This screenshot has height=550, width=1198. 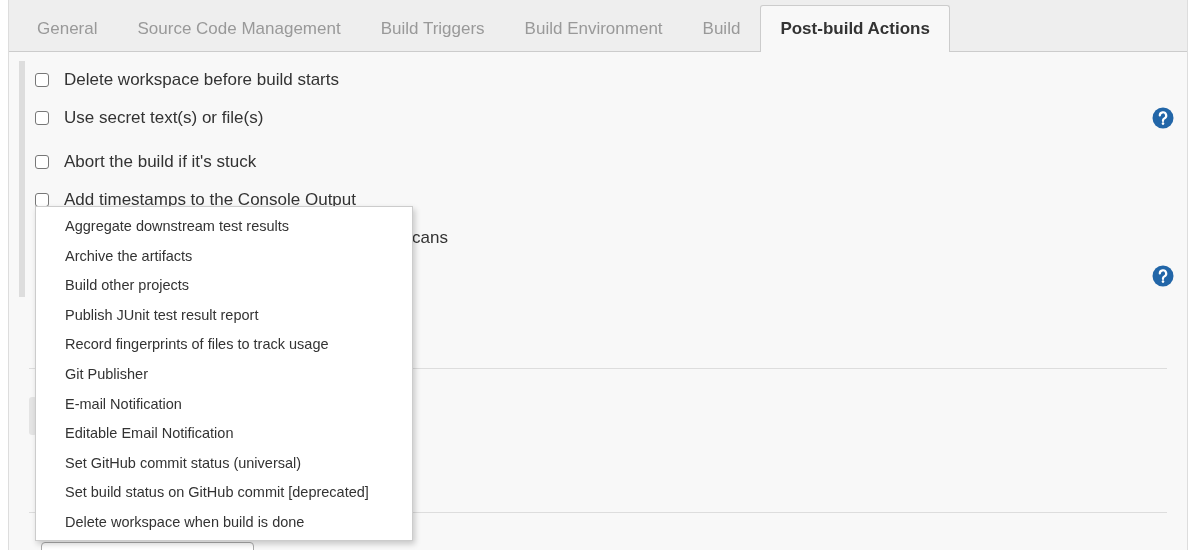 I want to click on checkbox-label: Use secret text(s) or file(s), so click(x=164, y=118).